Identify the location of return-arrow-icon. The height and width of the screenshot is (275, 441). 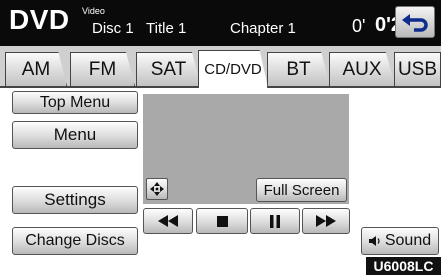
(415, 23).